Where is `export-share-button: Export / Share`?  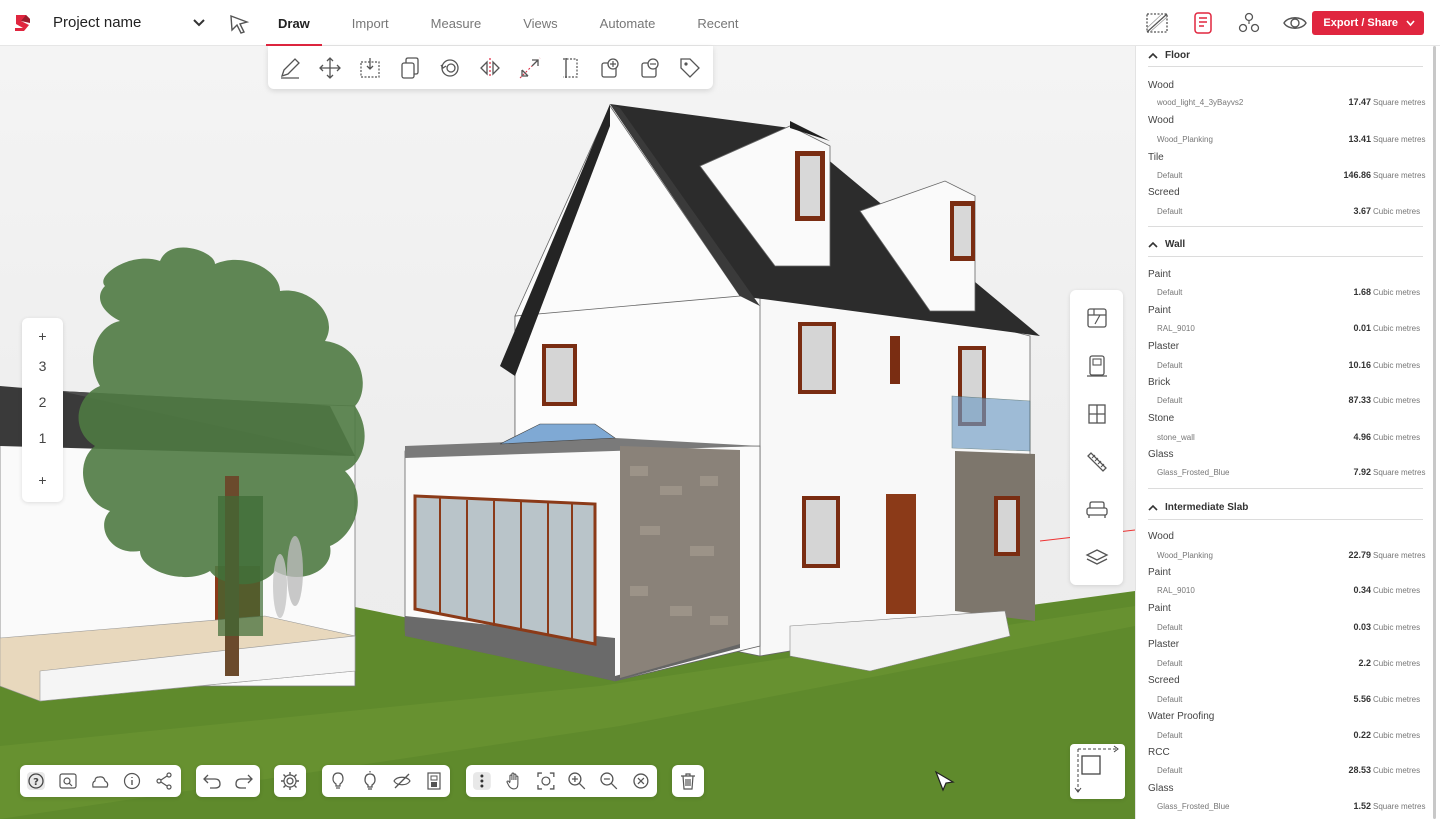 export-share-button: Export / Share is located at coordinates (1368, 23).